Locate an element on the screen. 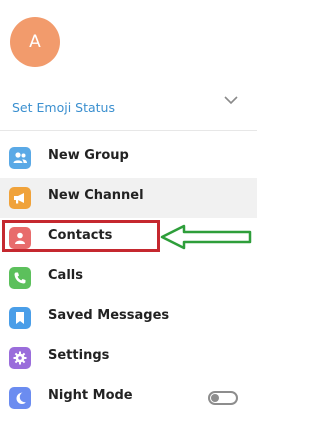 The width and height of the screenshot is (320, 433). group-icon is located at coordinates (20, 158).